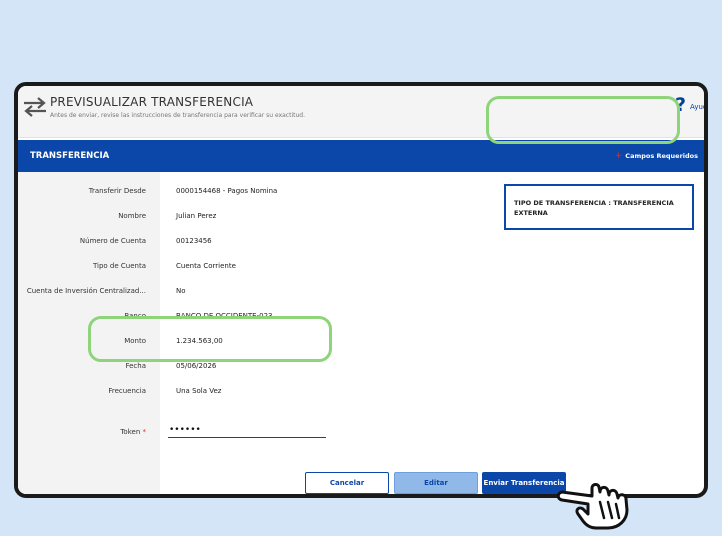  Describe the element at coordinates (258, 392) in the screenshot. I see `field-row: Frecuencia Una Sola Vez` at that location.